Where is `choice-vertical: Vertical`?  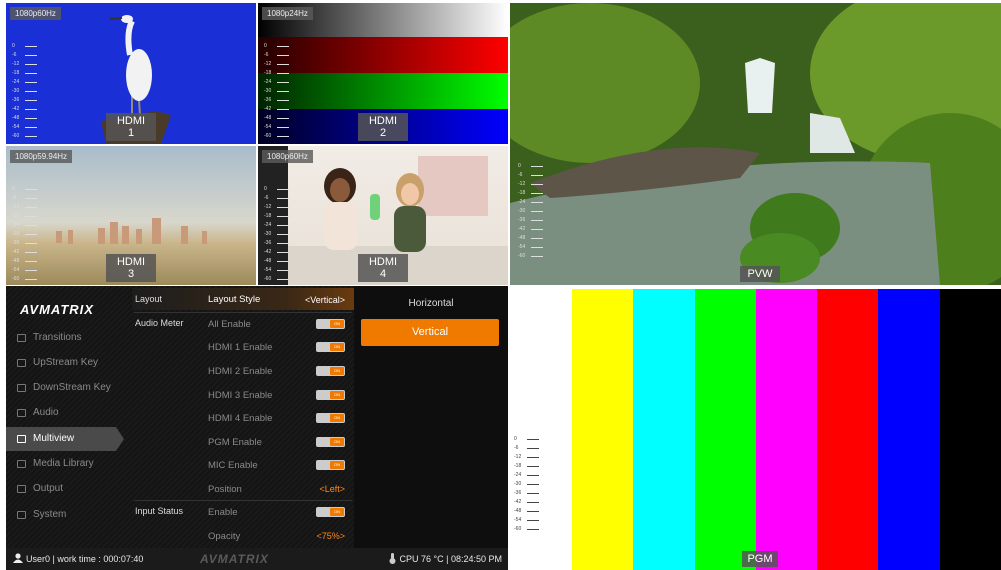
choice-vertical: Vertical is located at coordinates (430, 332).